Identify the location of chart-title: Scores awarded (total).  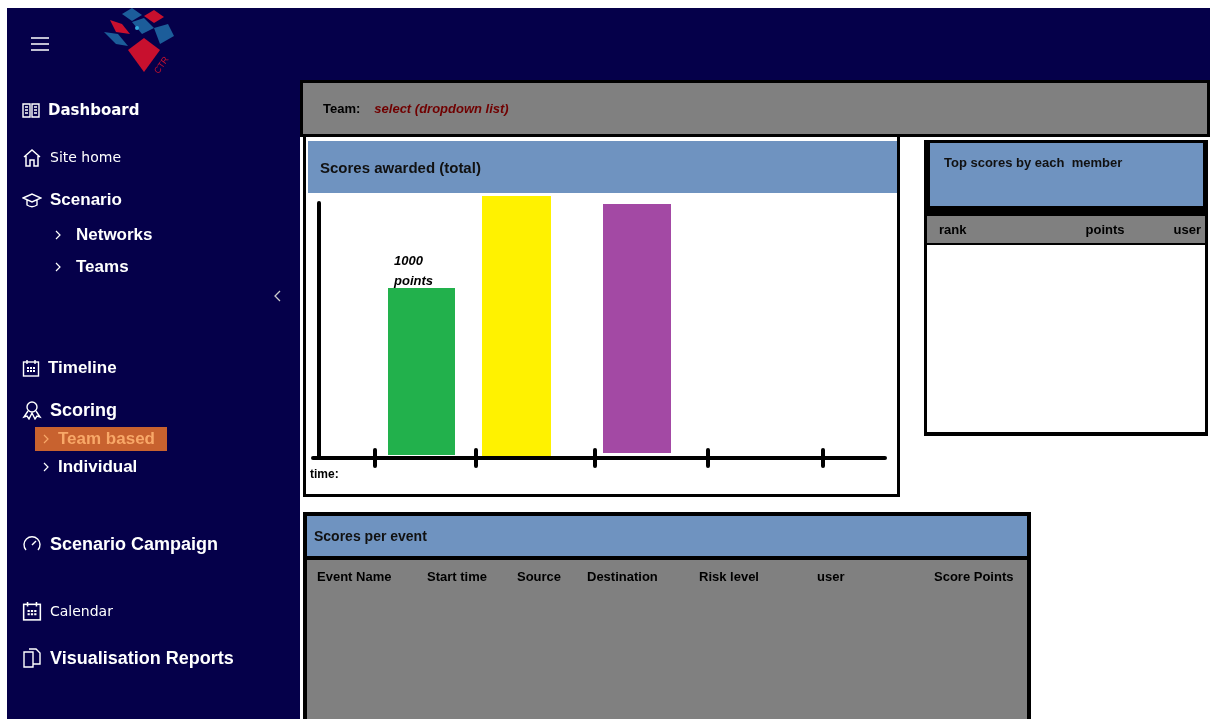
(602, 167).